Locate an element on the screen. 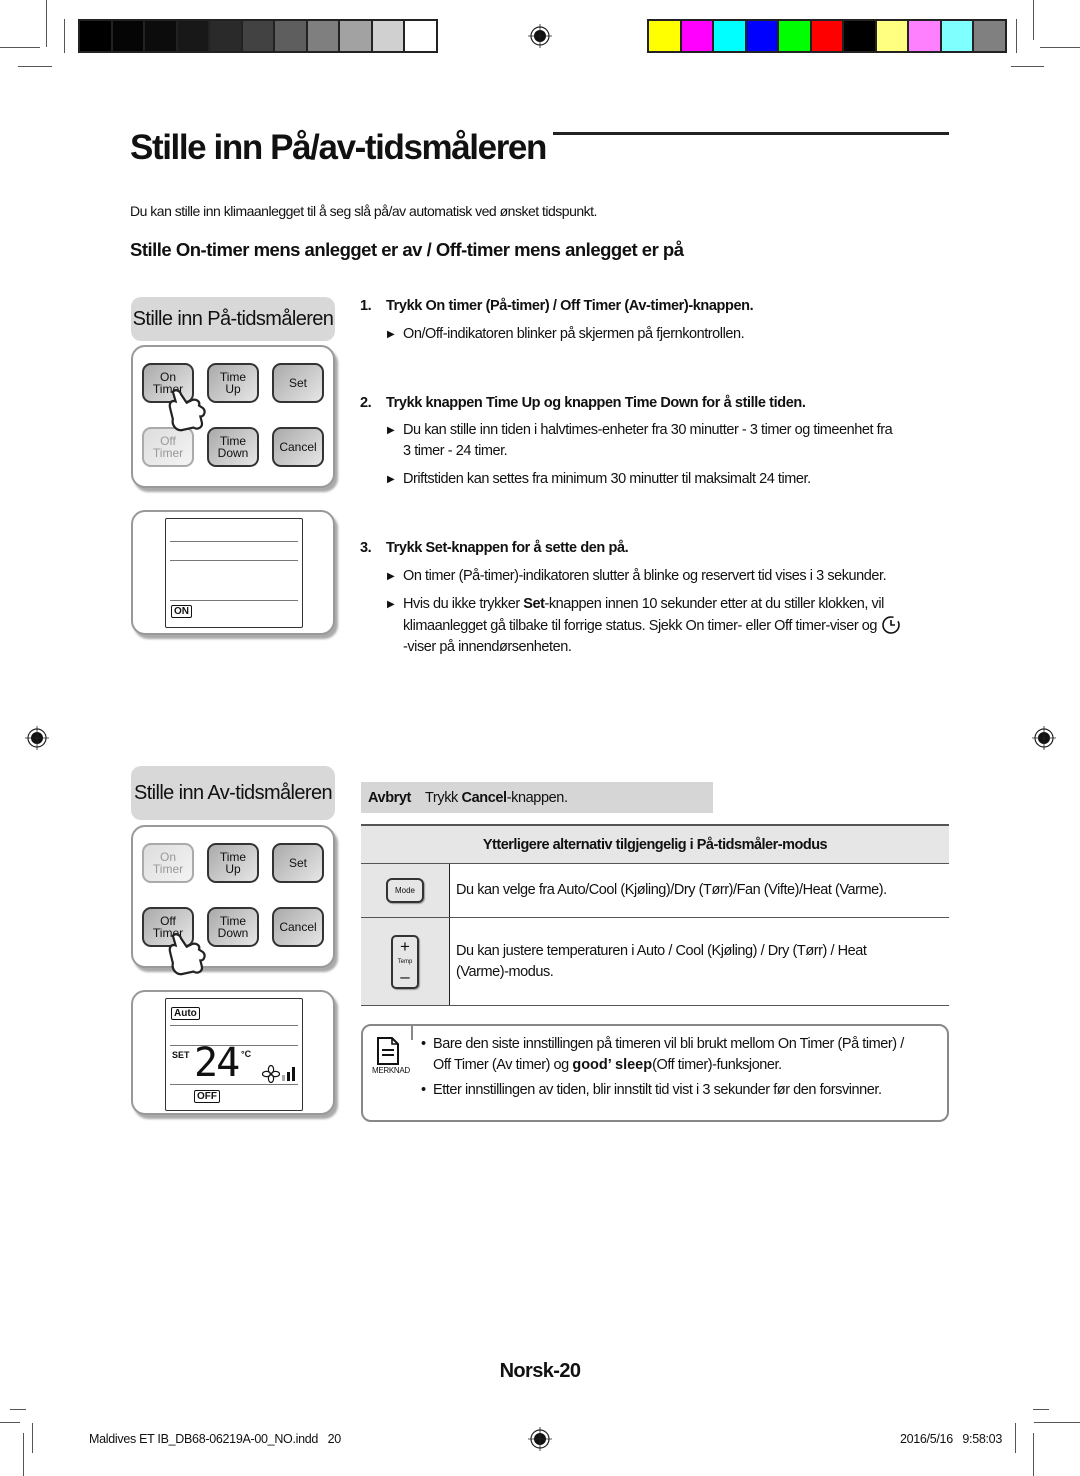 This screenshot has height=1476, width=1080. set-label: SET is located at coordinates (181, 1055).